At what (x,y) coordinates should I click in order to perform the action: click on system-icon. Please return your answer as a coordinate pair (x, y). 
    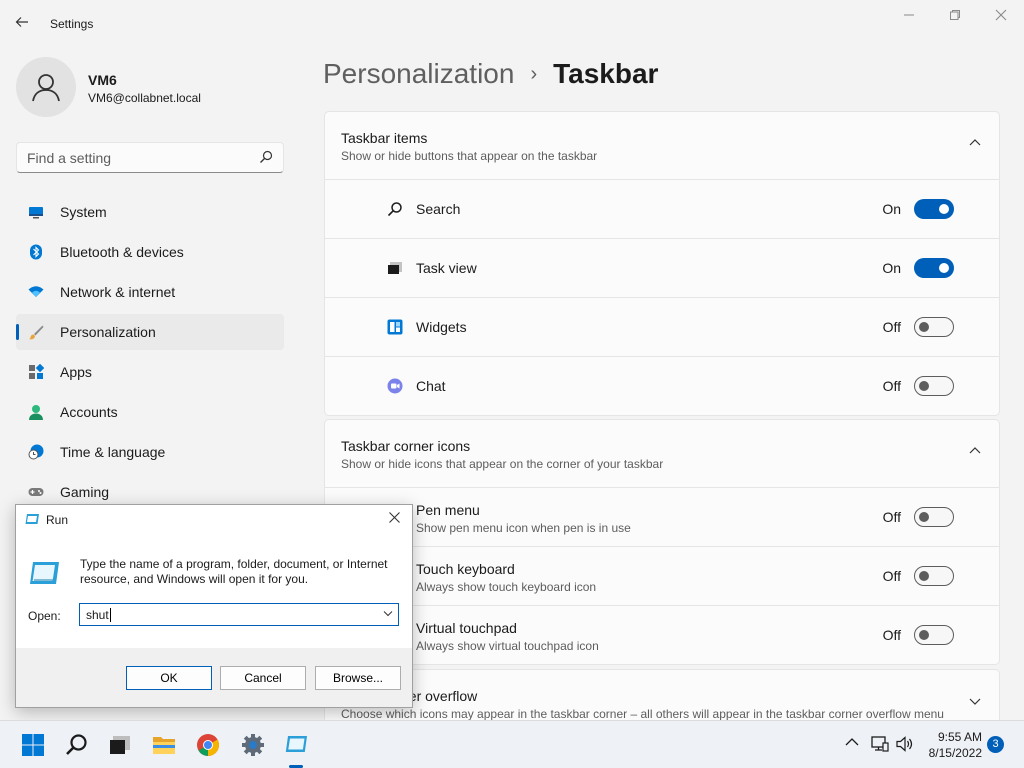
    Looking at the image, I should click on (36, 213).